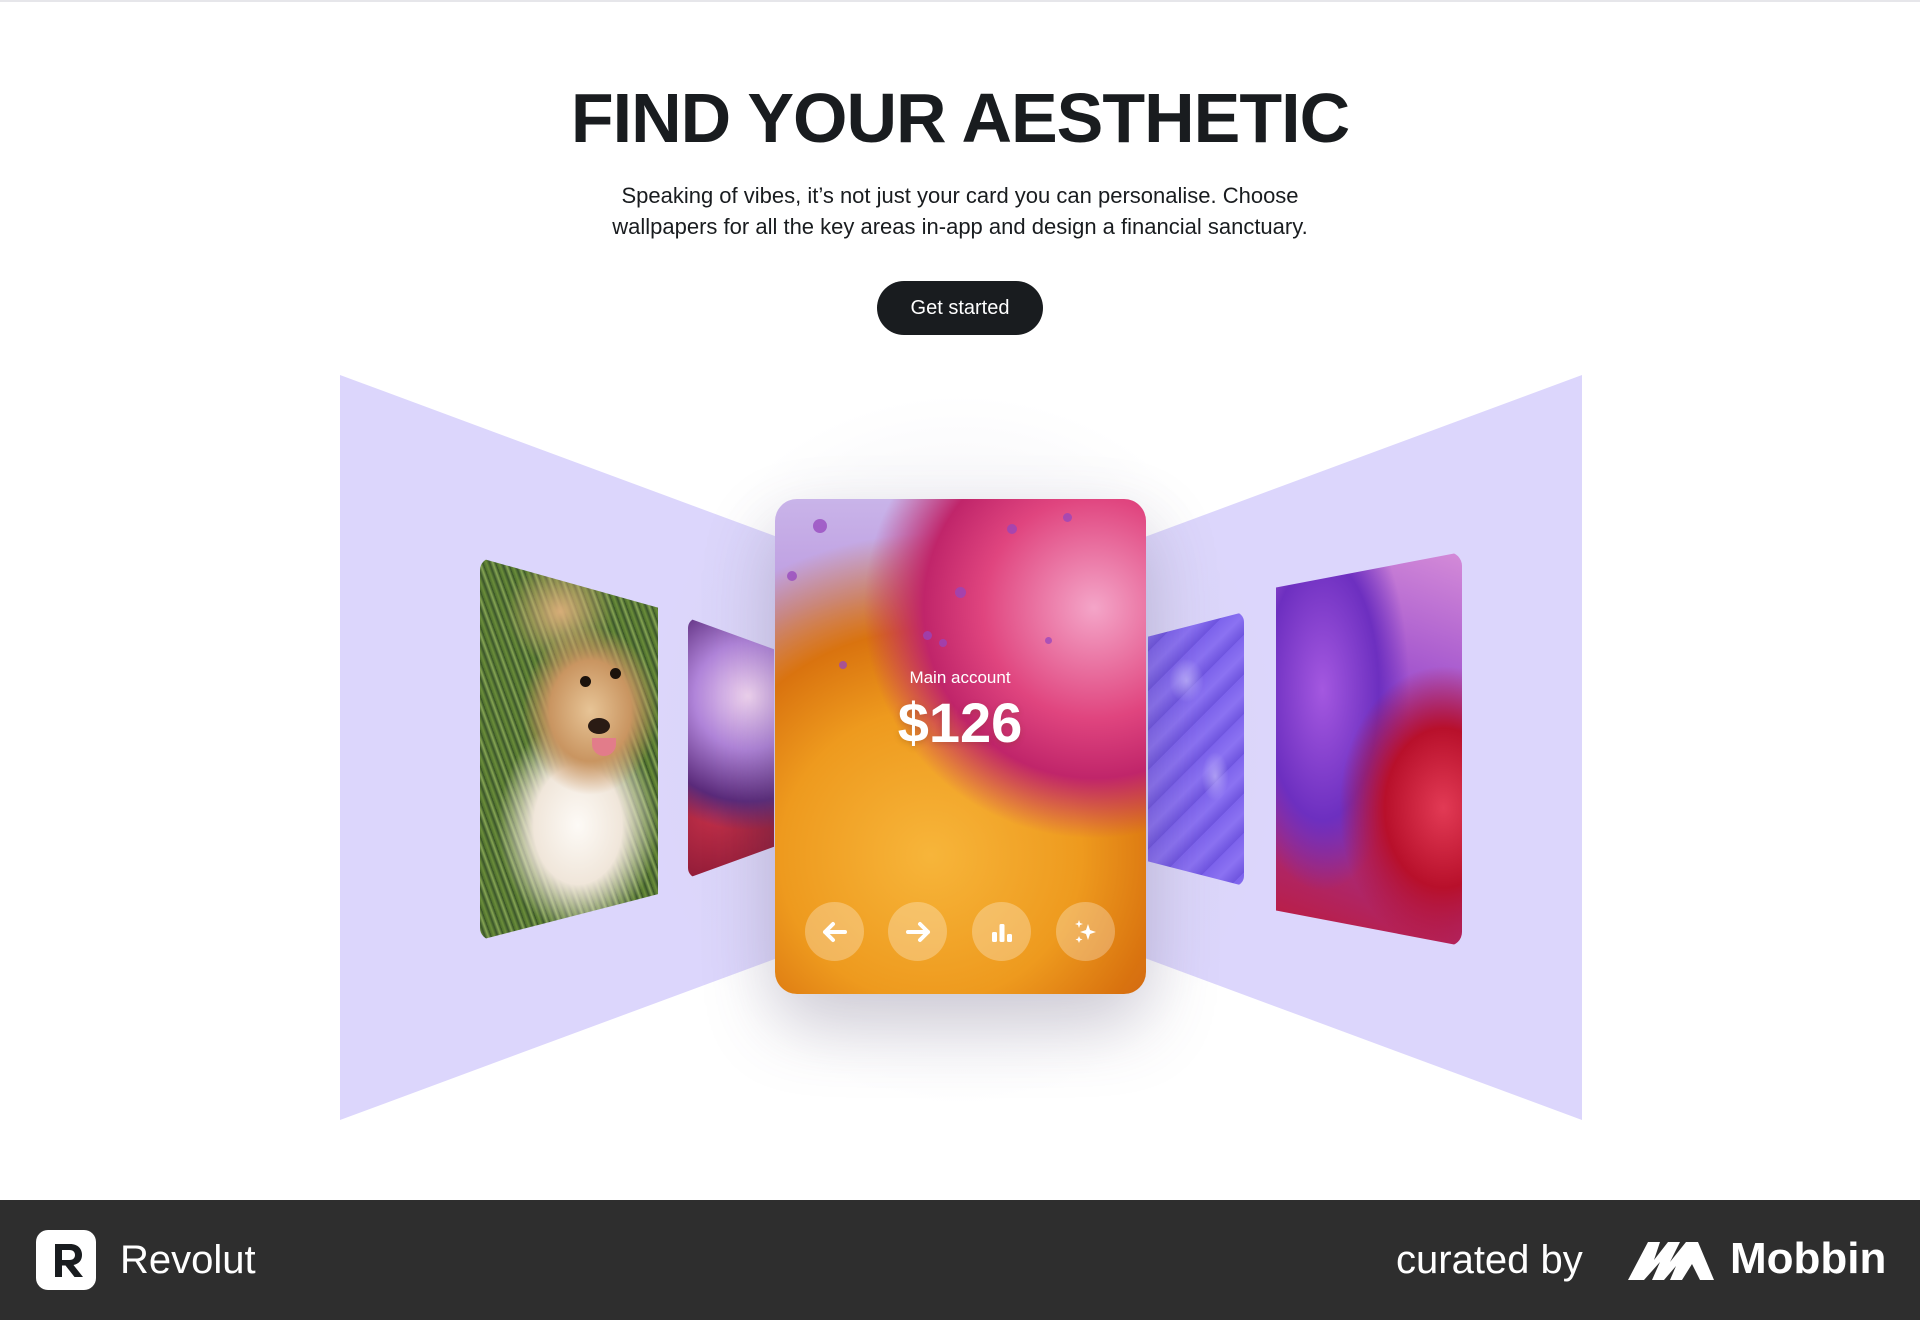 The height and width of the screenshot is (1320, 1920). I want to click on account-label: Main account, so click(960, 677).